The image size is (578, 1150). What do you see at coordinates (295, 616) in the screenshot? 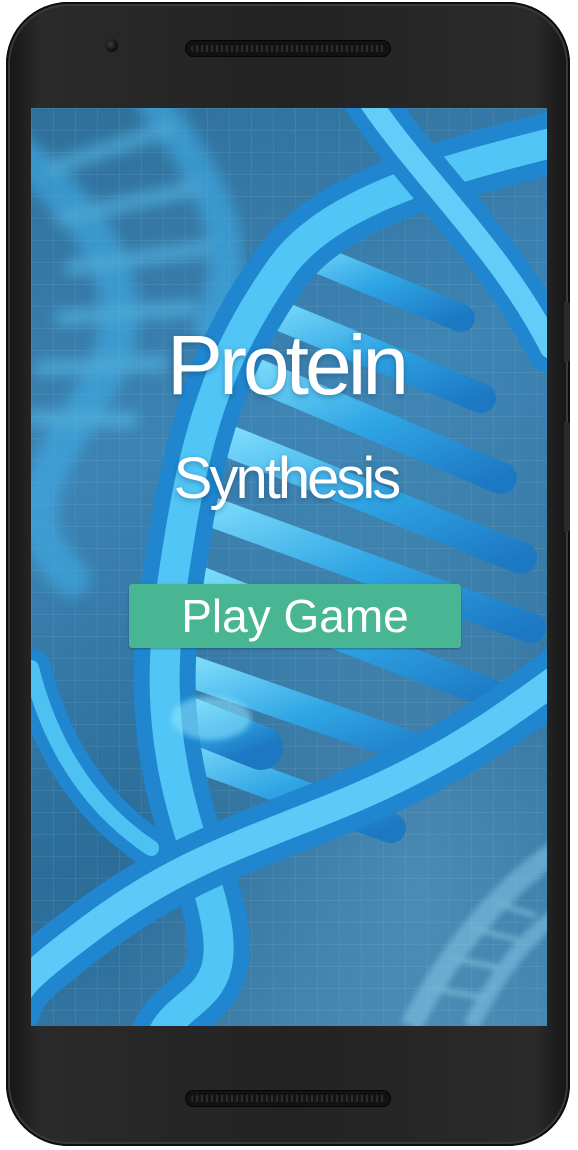
I see `play-game-button: Play Game` at bounding box center [295, 616].